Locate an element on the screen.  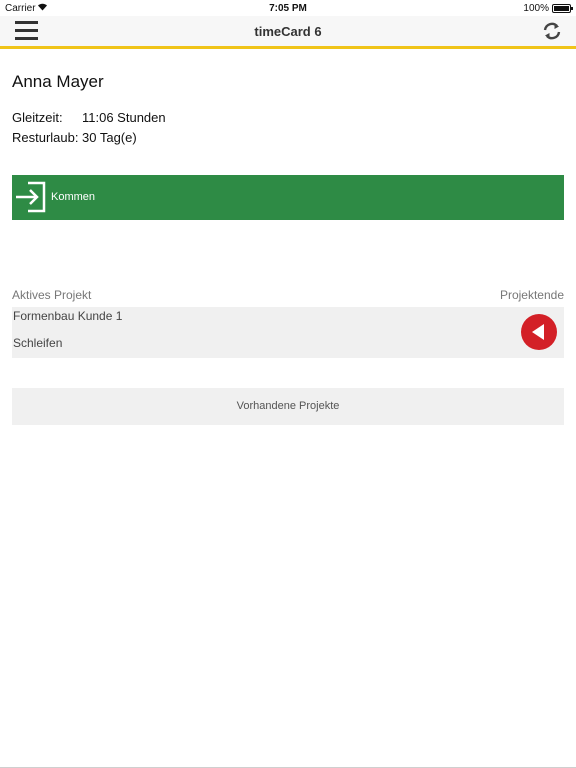
project-name: Formenbau Kunde 1 is located at coordinates (68, 316).